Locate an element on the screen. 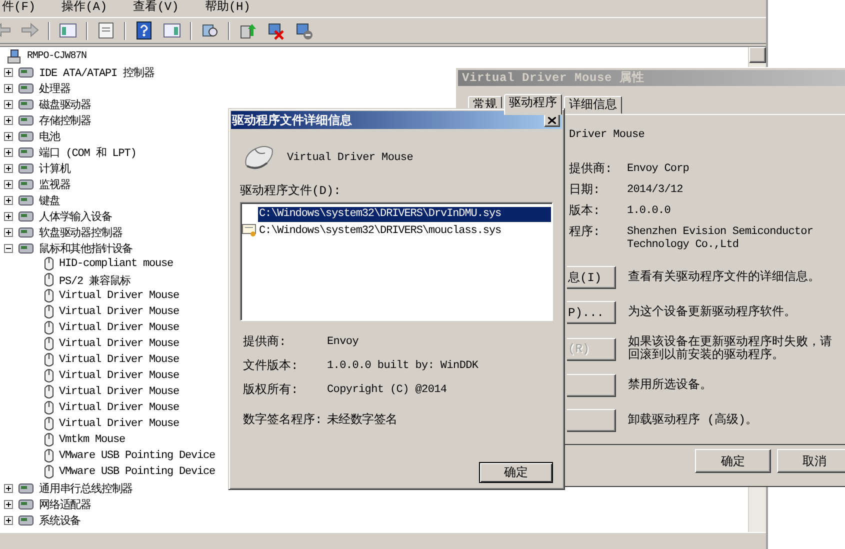 The image size is (845, 549). dialog-button: 取消 is located at coordinates (810, 461).